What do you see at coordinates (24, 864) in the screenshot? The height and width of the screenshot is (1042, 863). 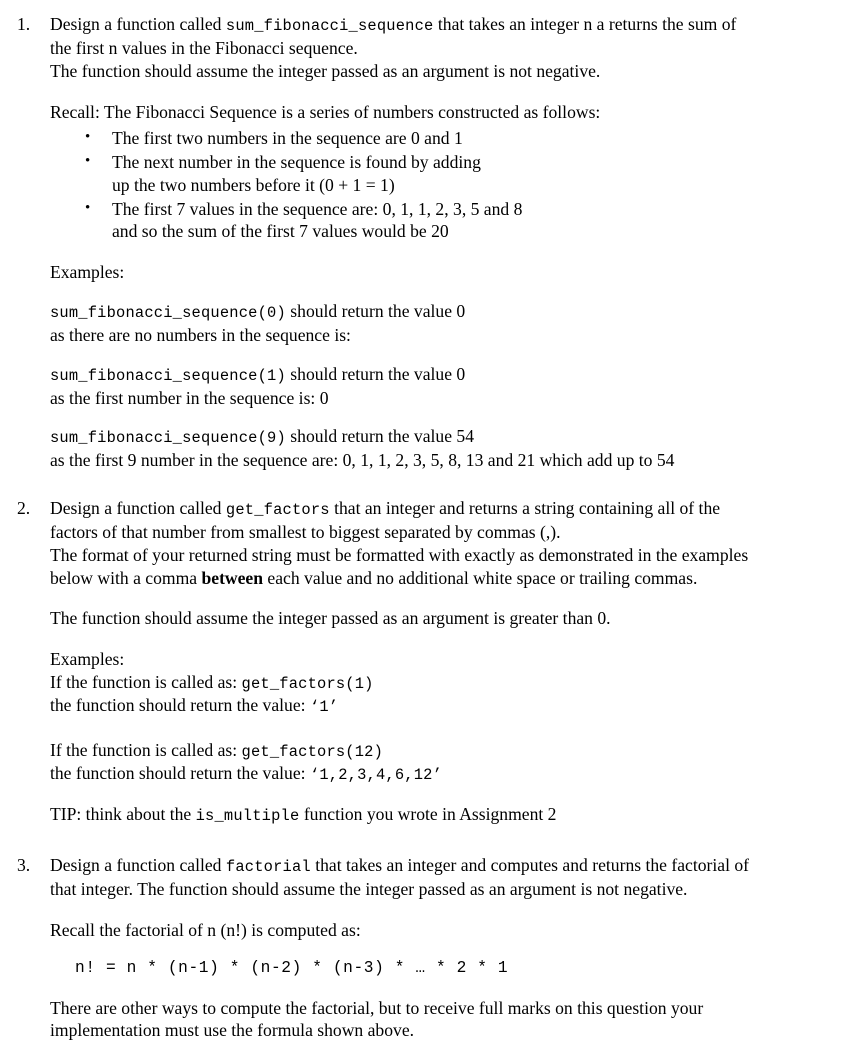 I see `question-number-3: 3.` at bounding box center [24, 864].